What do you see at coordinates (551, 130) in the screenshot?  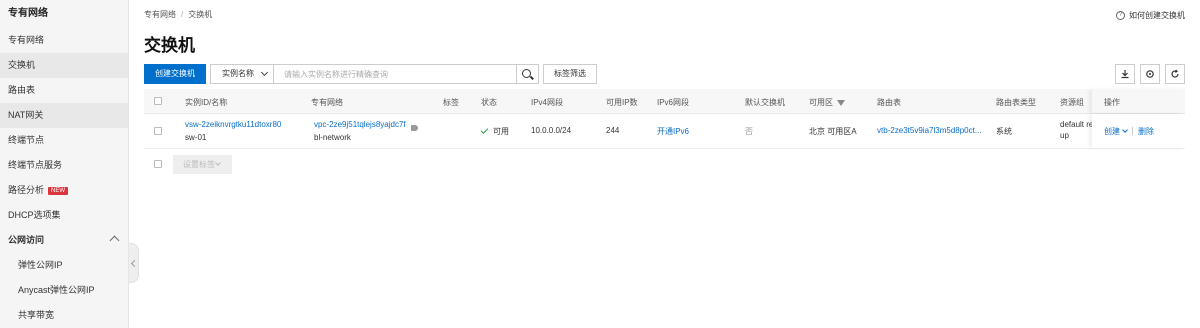 I see `ipv4-cidr: 10.0.0.0/24` at bounding box center [551, 130].